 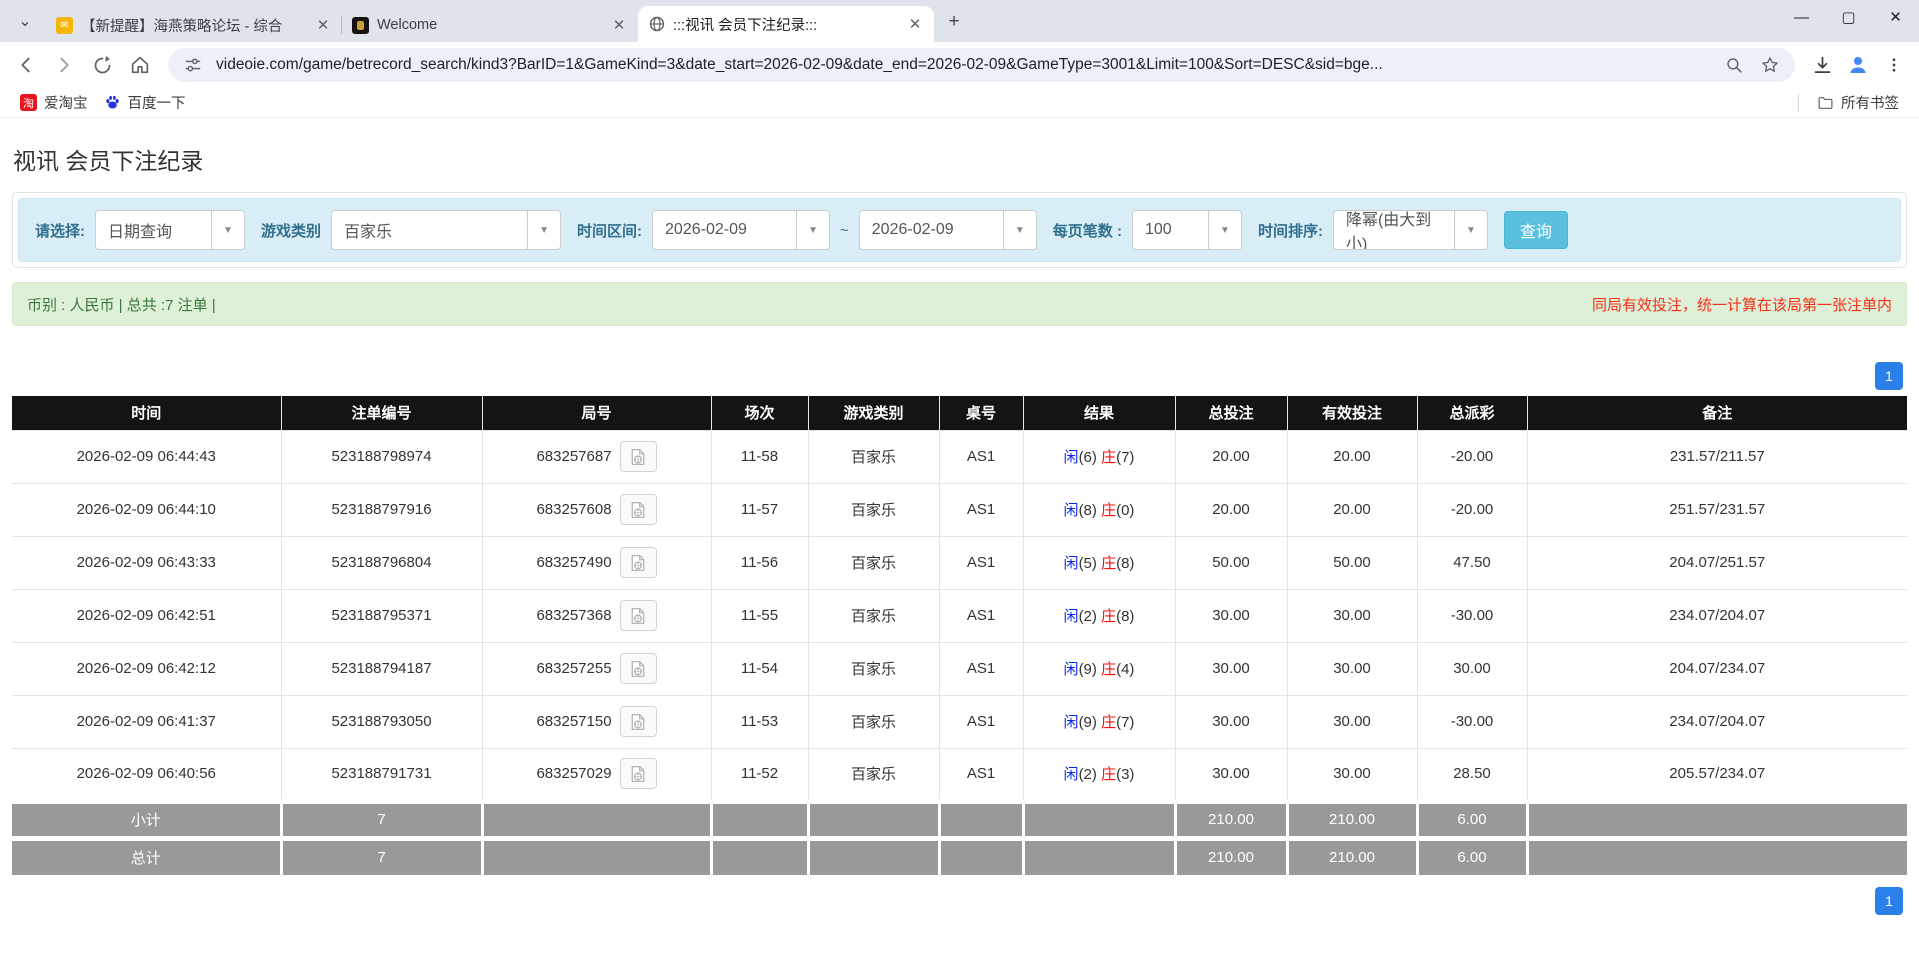 I want to click on zoom-icon, so click(x=1734, y=65).